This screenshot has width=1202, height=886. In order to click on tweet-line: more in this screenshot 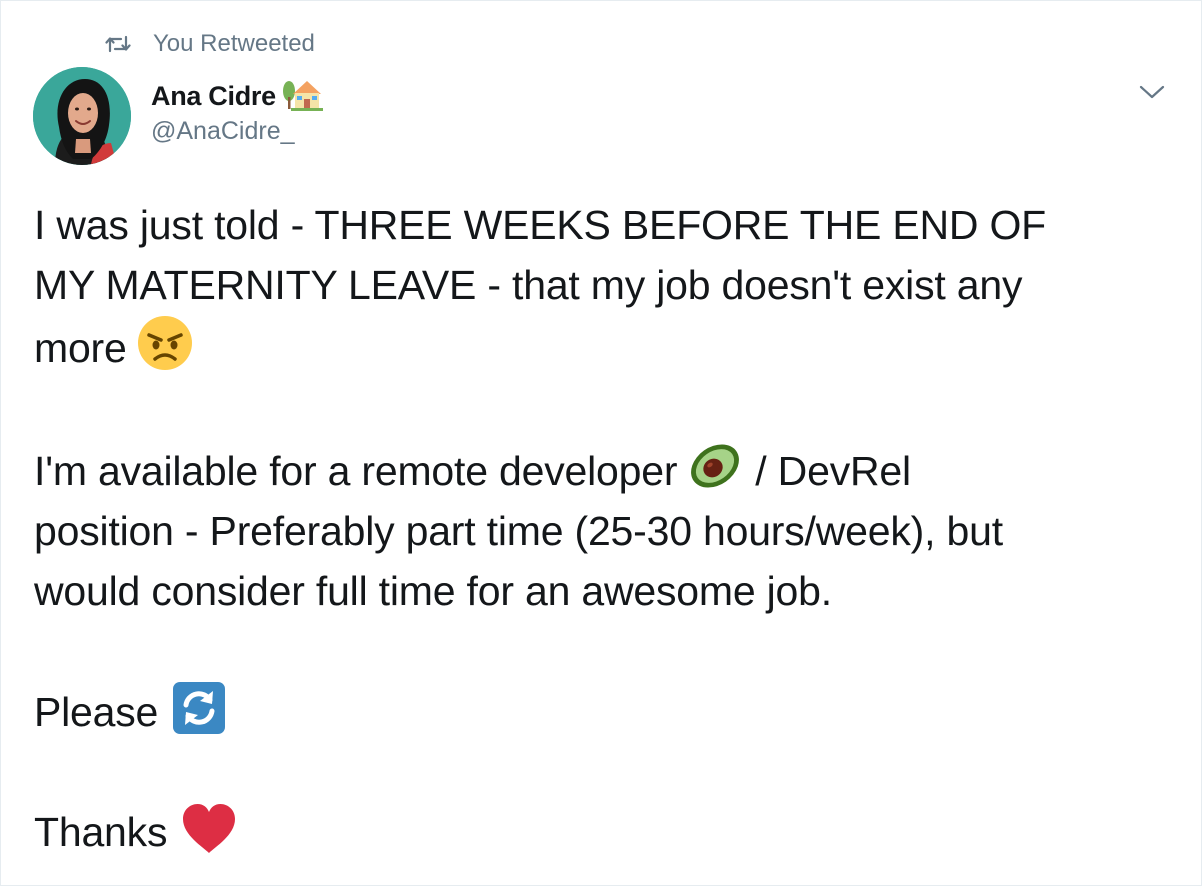, I will do `click(609, 346)`.